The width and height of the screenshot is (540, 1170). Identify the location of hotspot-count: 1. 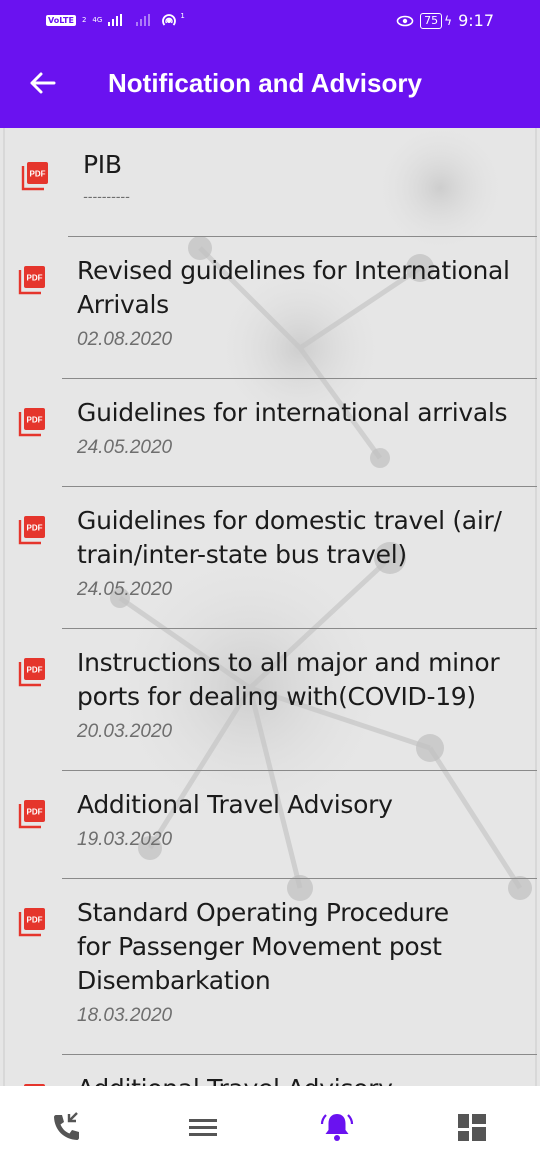
(182, 16).